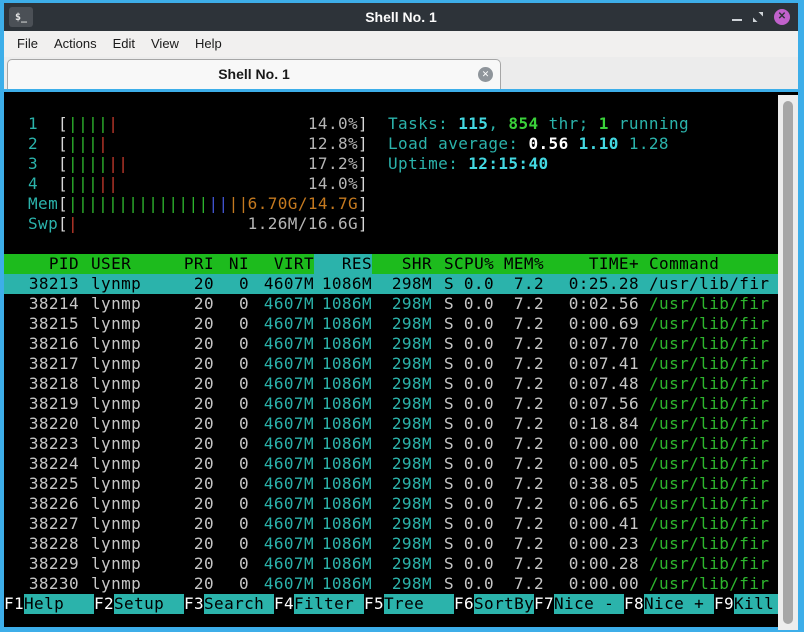 This screenshot has width=804, height=632. What do you see at coordinates (197, 264) in the screenshot?
I see `column-header-pri: PRI` at bounding box center [197, 264].